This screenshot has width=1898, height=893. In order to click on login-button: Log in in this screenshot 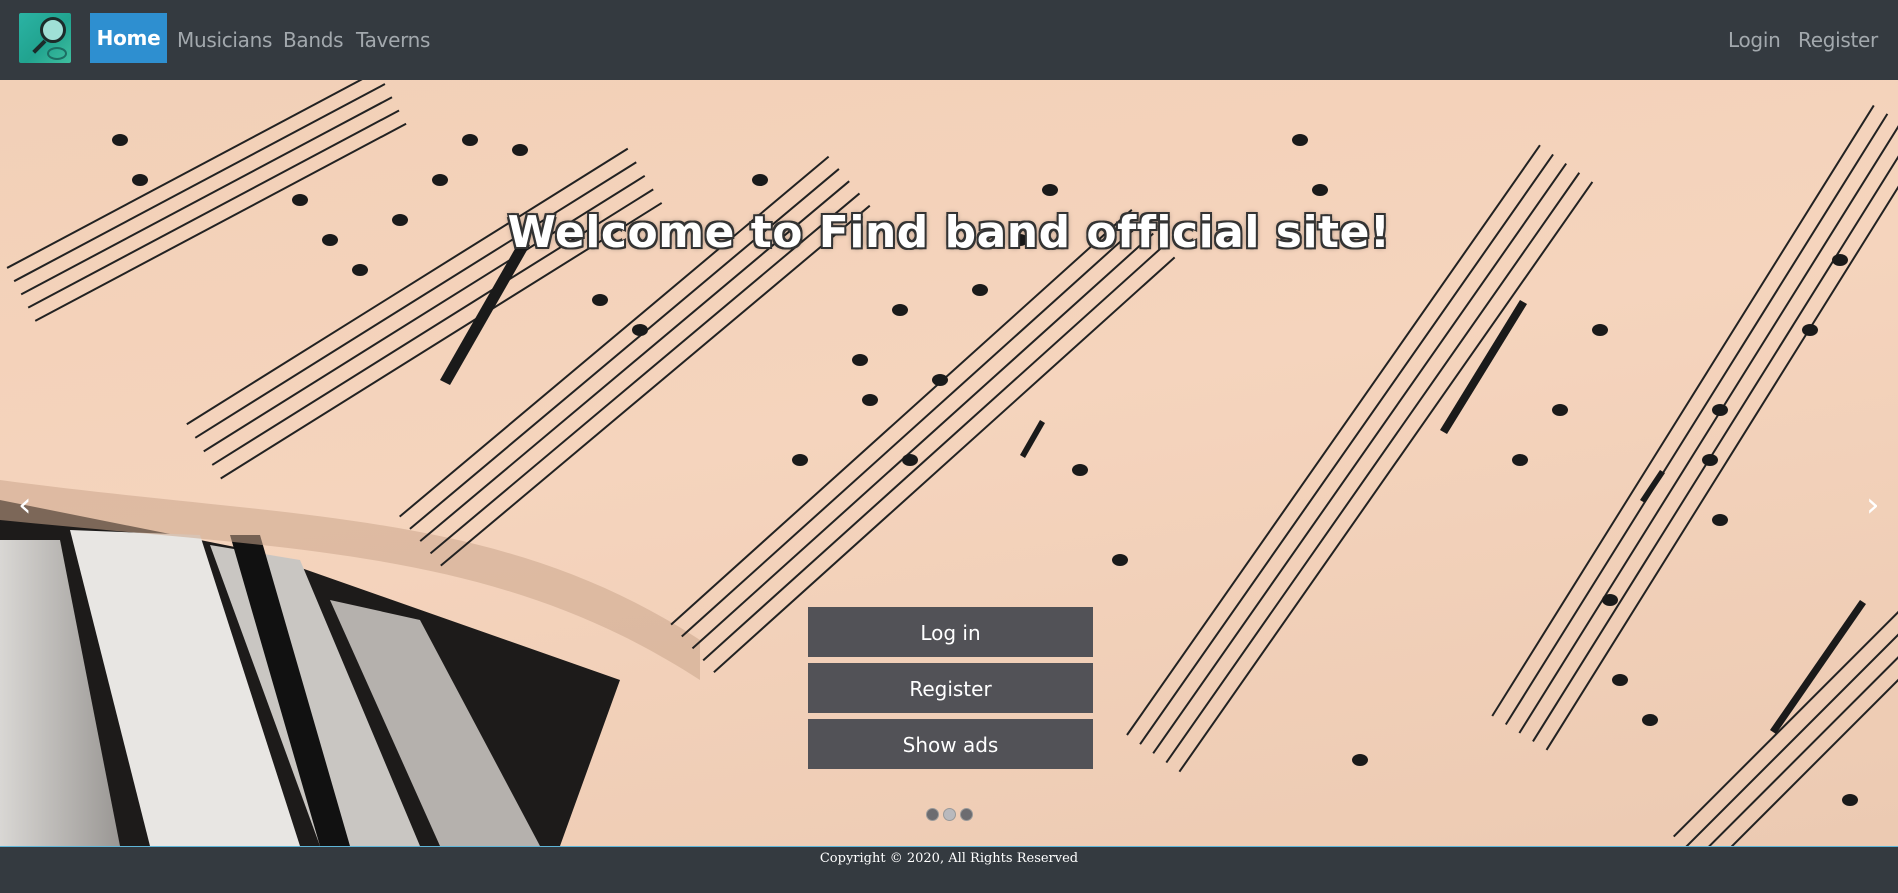, I will do `click(950, 632)`.